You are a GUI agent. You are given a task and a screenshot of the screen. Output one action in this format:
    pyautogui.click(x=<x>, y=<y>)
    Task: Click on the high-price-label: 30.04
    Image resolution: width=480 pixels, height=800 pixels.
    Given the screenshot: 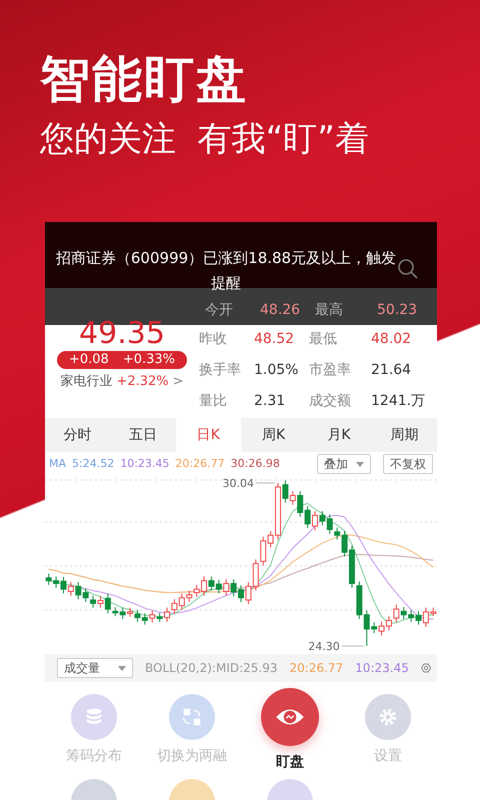 What is the action you would take?
    pyautogui.click(x=238, y=483)
    